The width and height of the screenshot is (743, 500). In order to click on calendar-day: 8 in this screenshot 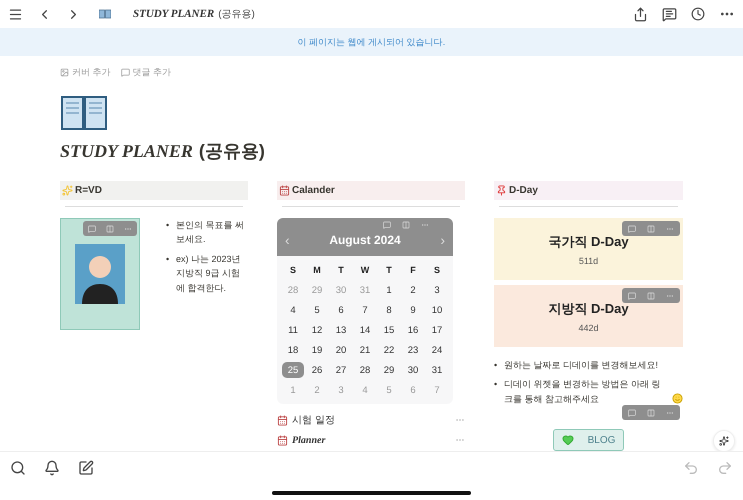, I will do `click(389, 310)`.